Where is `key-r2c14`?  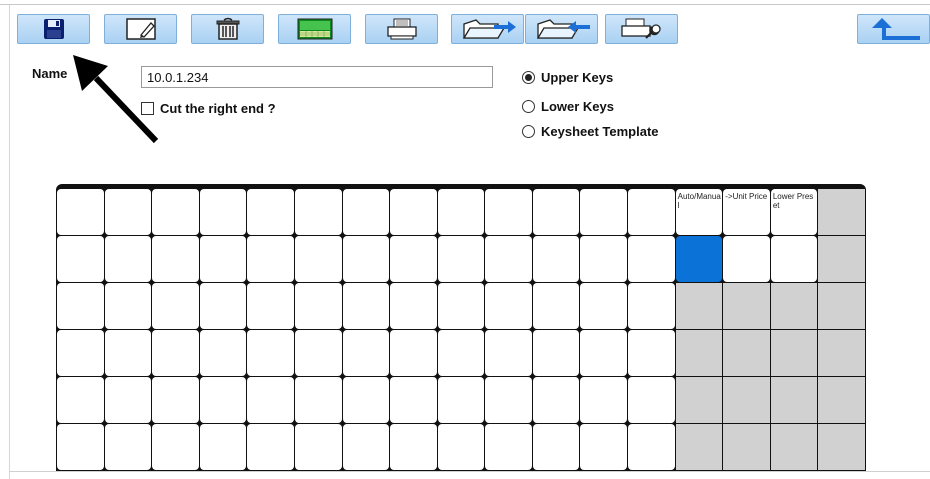
key-r2c14 is located at coordinates (746, 306).